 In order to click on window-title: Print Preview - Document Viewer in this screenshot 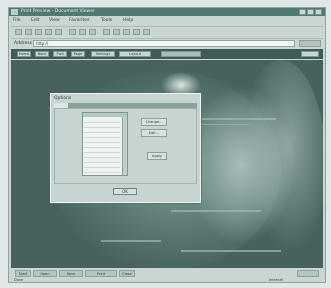, I will do `click(58, 11)`.